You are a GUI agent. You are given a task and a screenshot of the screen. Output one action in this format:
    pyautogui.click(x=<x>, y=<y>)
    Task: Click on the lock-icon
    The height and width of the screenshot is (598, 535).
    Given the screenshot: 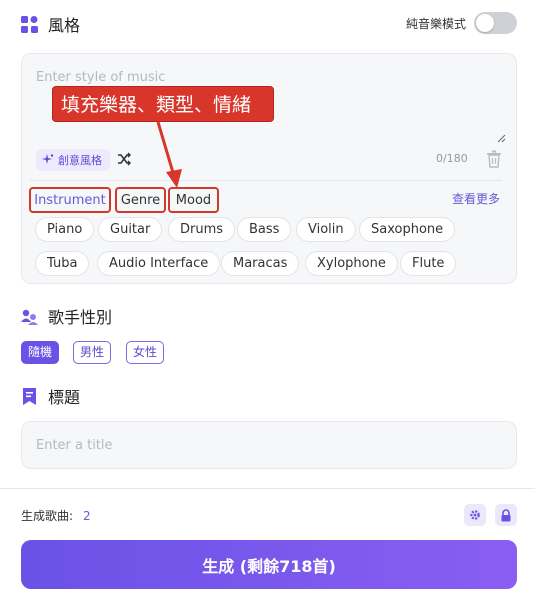 What is the action you would take?
    pyautogui.click(x=506, y=514)
    